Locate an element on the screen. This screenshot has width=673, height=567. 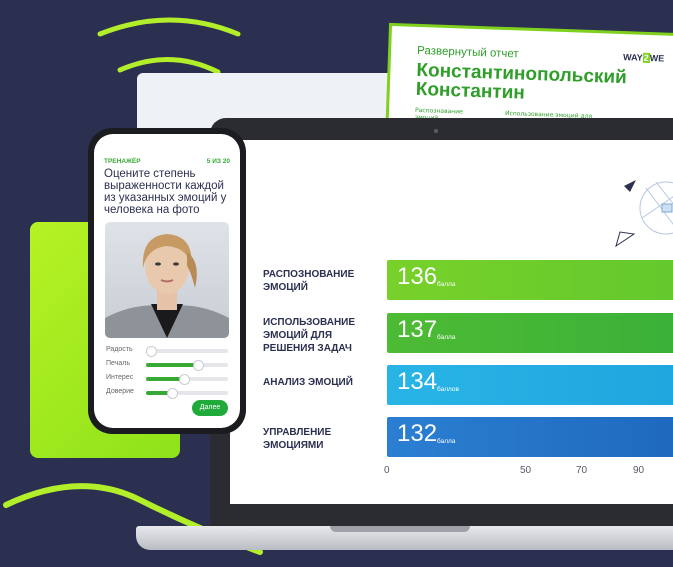
person-portrait is located at coordinates (167, 286).